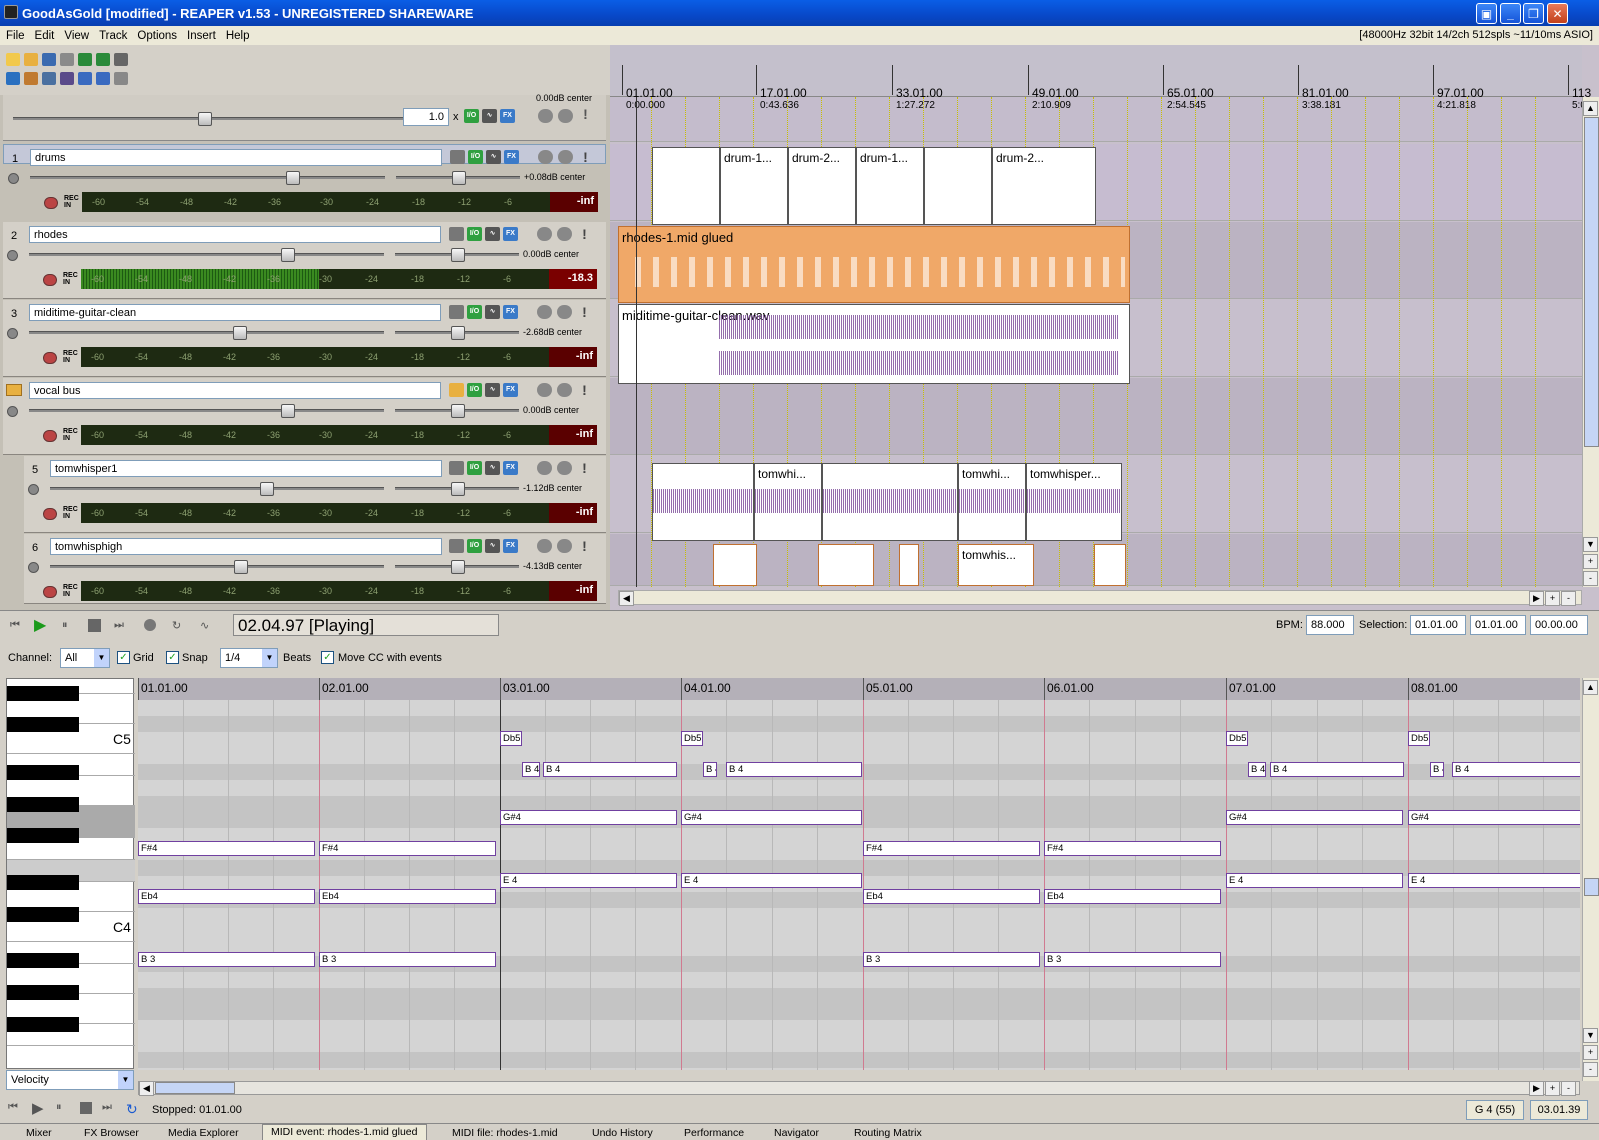 Image resolution: width=1599 pixels, height=1140 pixels. What do you see at coordinates (121, 626) in the screenshot?
I see `go-to-end-icon: ⏭` at bounding box center [121, 626].